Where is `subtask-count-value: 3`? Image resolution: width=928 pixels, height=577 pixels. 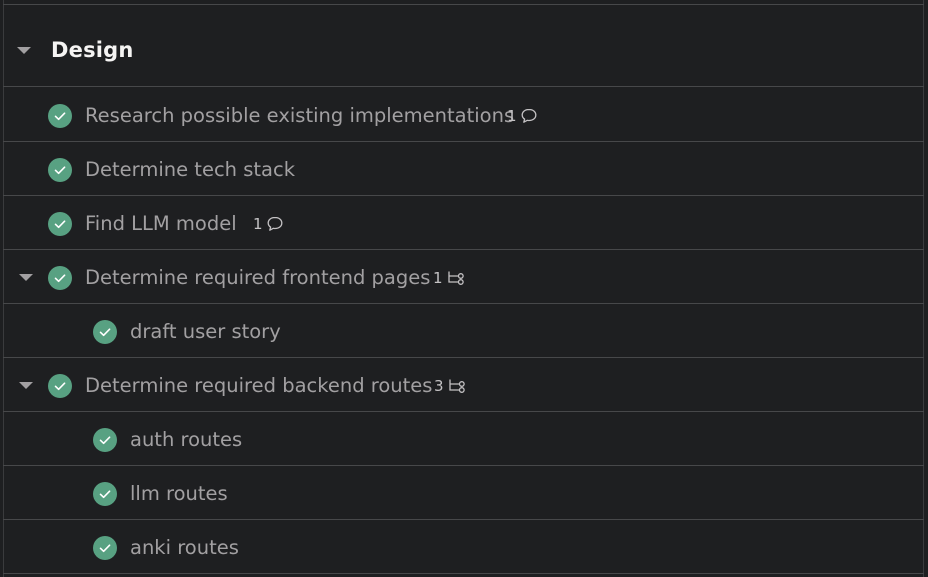
subtask-count-value: 3 is located at coordinates (439, 386).